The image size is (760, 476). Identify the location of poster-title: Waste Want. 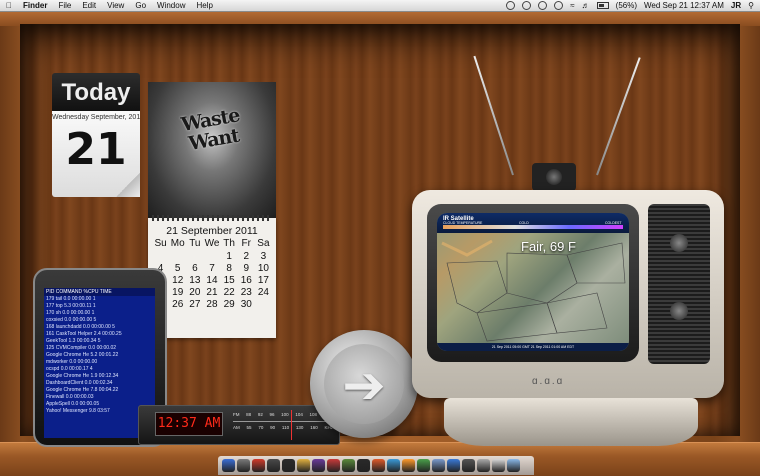
(210, 130).